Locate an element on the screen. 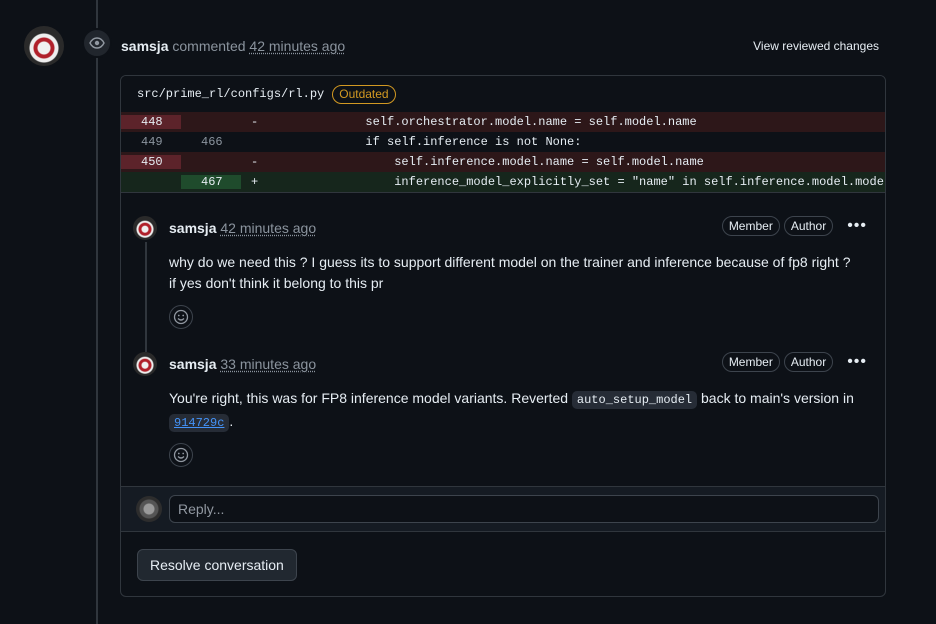 The height and width of the screenshot is (624, 936). old-line-number: 449 is located at coordinates (152, 142).